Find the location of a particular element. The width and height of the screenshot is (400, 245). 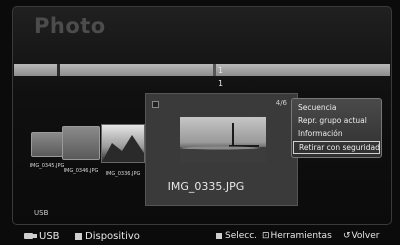

footer-select-label: Selecc. is located at coordinates (241, 236).